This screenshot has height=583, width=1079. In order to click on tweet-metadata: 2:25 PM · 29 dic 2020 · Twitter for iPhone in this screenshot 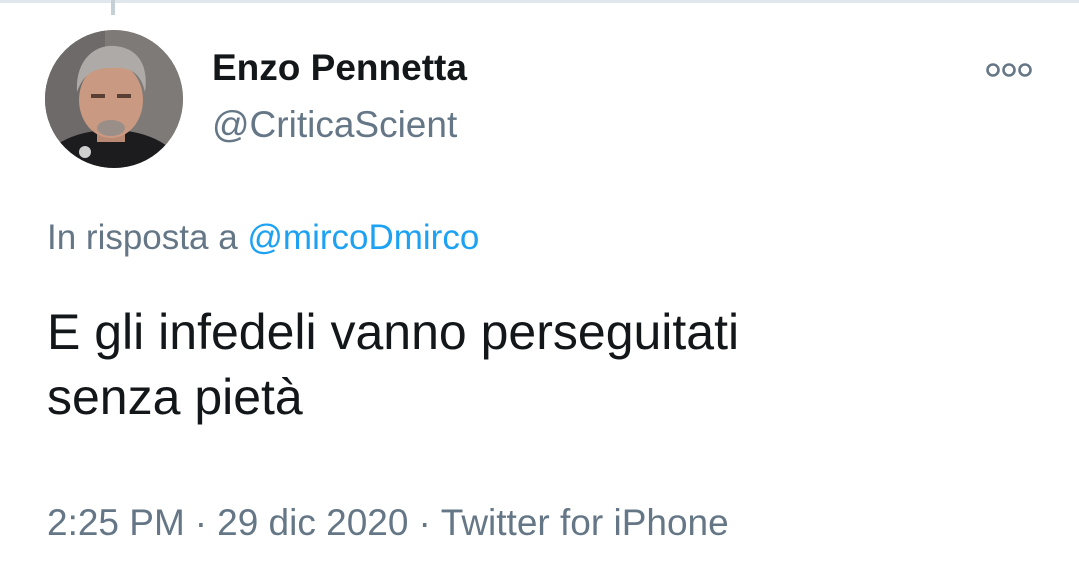, I will do `click(388, 523)`.